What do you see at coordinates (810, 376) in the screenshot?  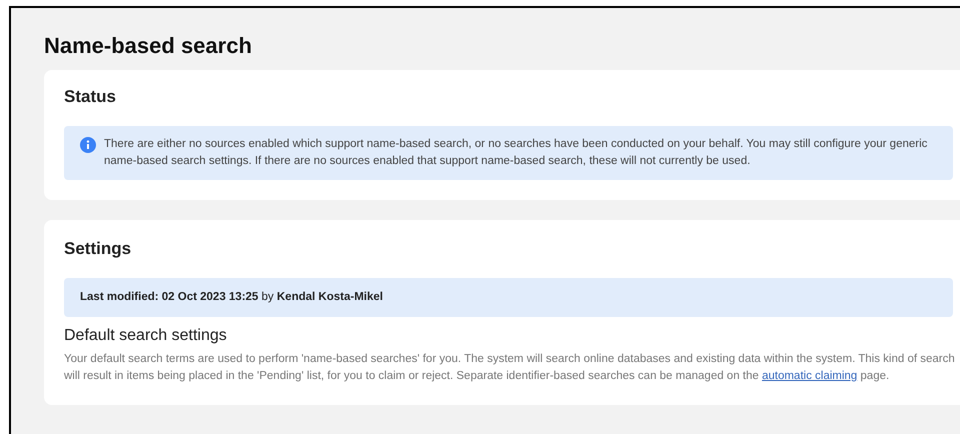 I see `automatic-claiming-link: automatic claiming` at bounding box center [810, 376].